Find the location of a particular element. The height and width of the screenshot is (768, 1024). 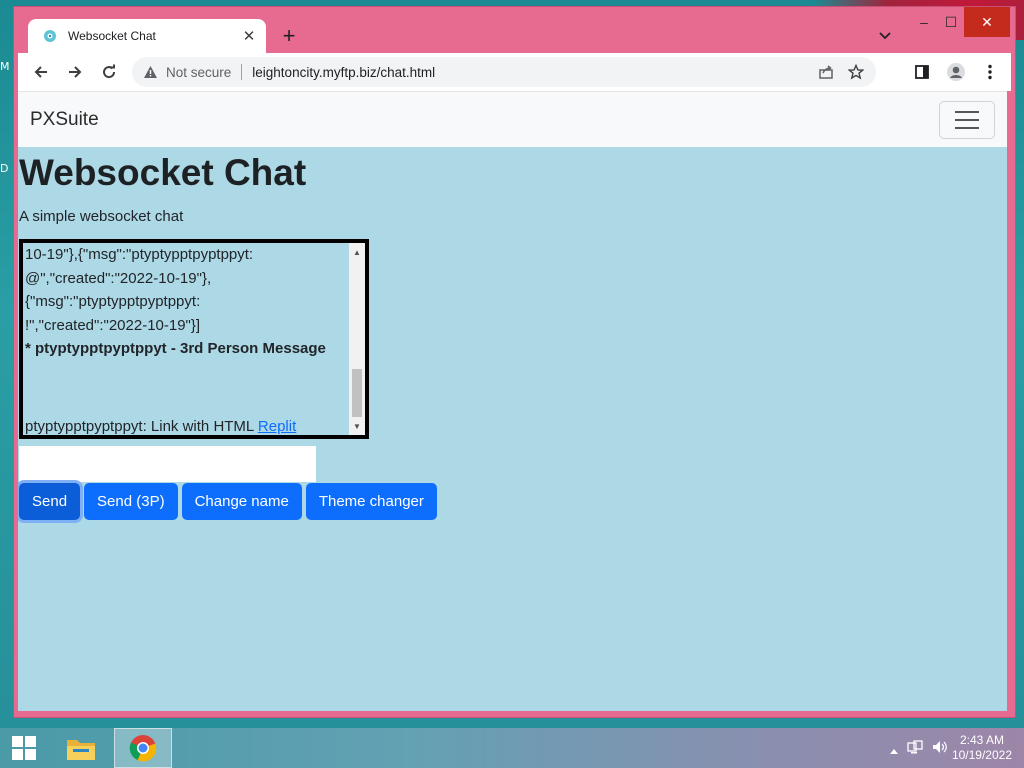

hamburger-icon is located at coordinates (967, 120).